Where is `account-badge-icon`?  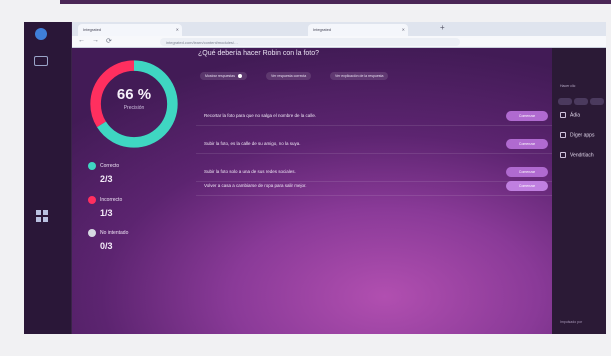 account-badge-icon is located at coordinates (41, 34).